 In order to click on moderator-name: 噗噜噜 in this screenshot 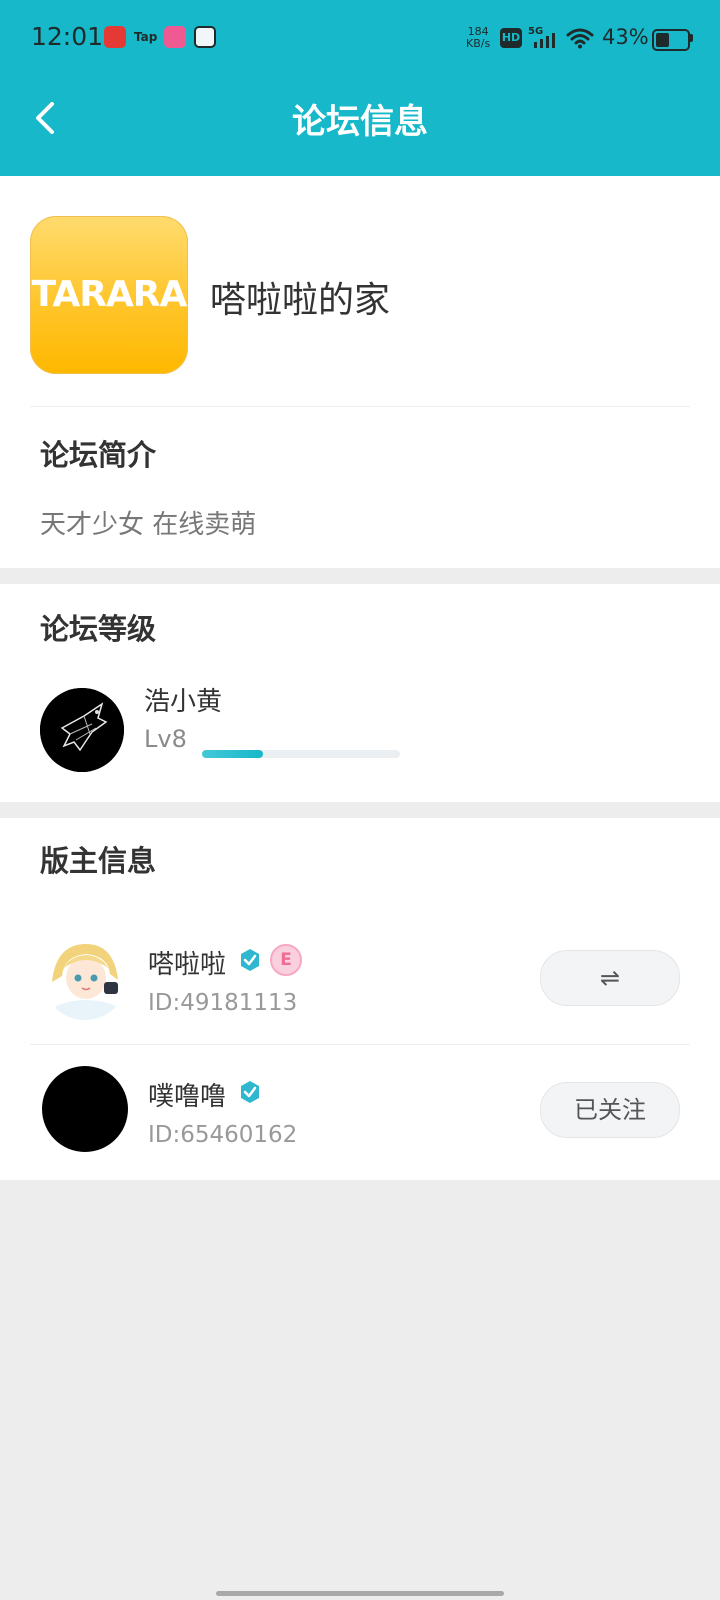, I will do `click(187, 1097)`.